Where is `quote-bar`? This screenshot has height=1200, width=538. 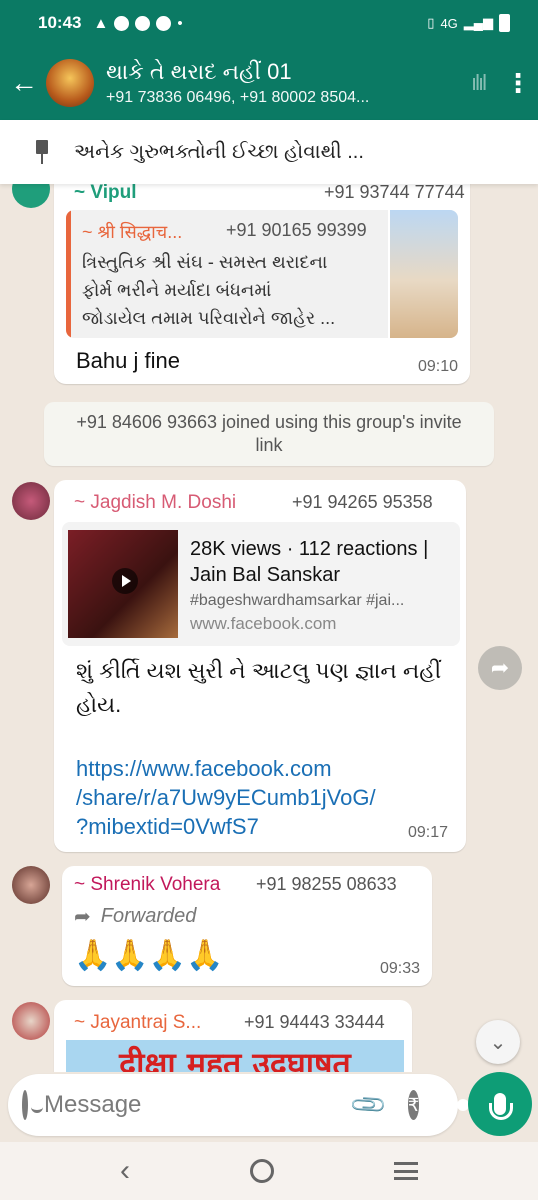 quote-bar is located at coordinates (68, 274).